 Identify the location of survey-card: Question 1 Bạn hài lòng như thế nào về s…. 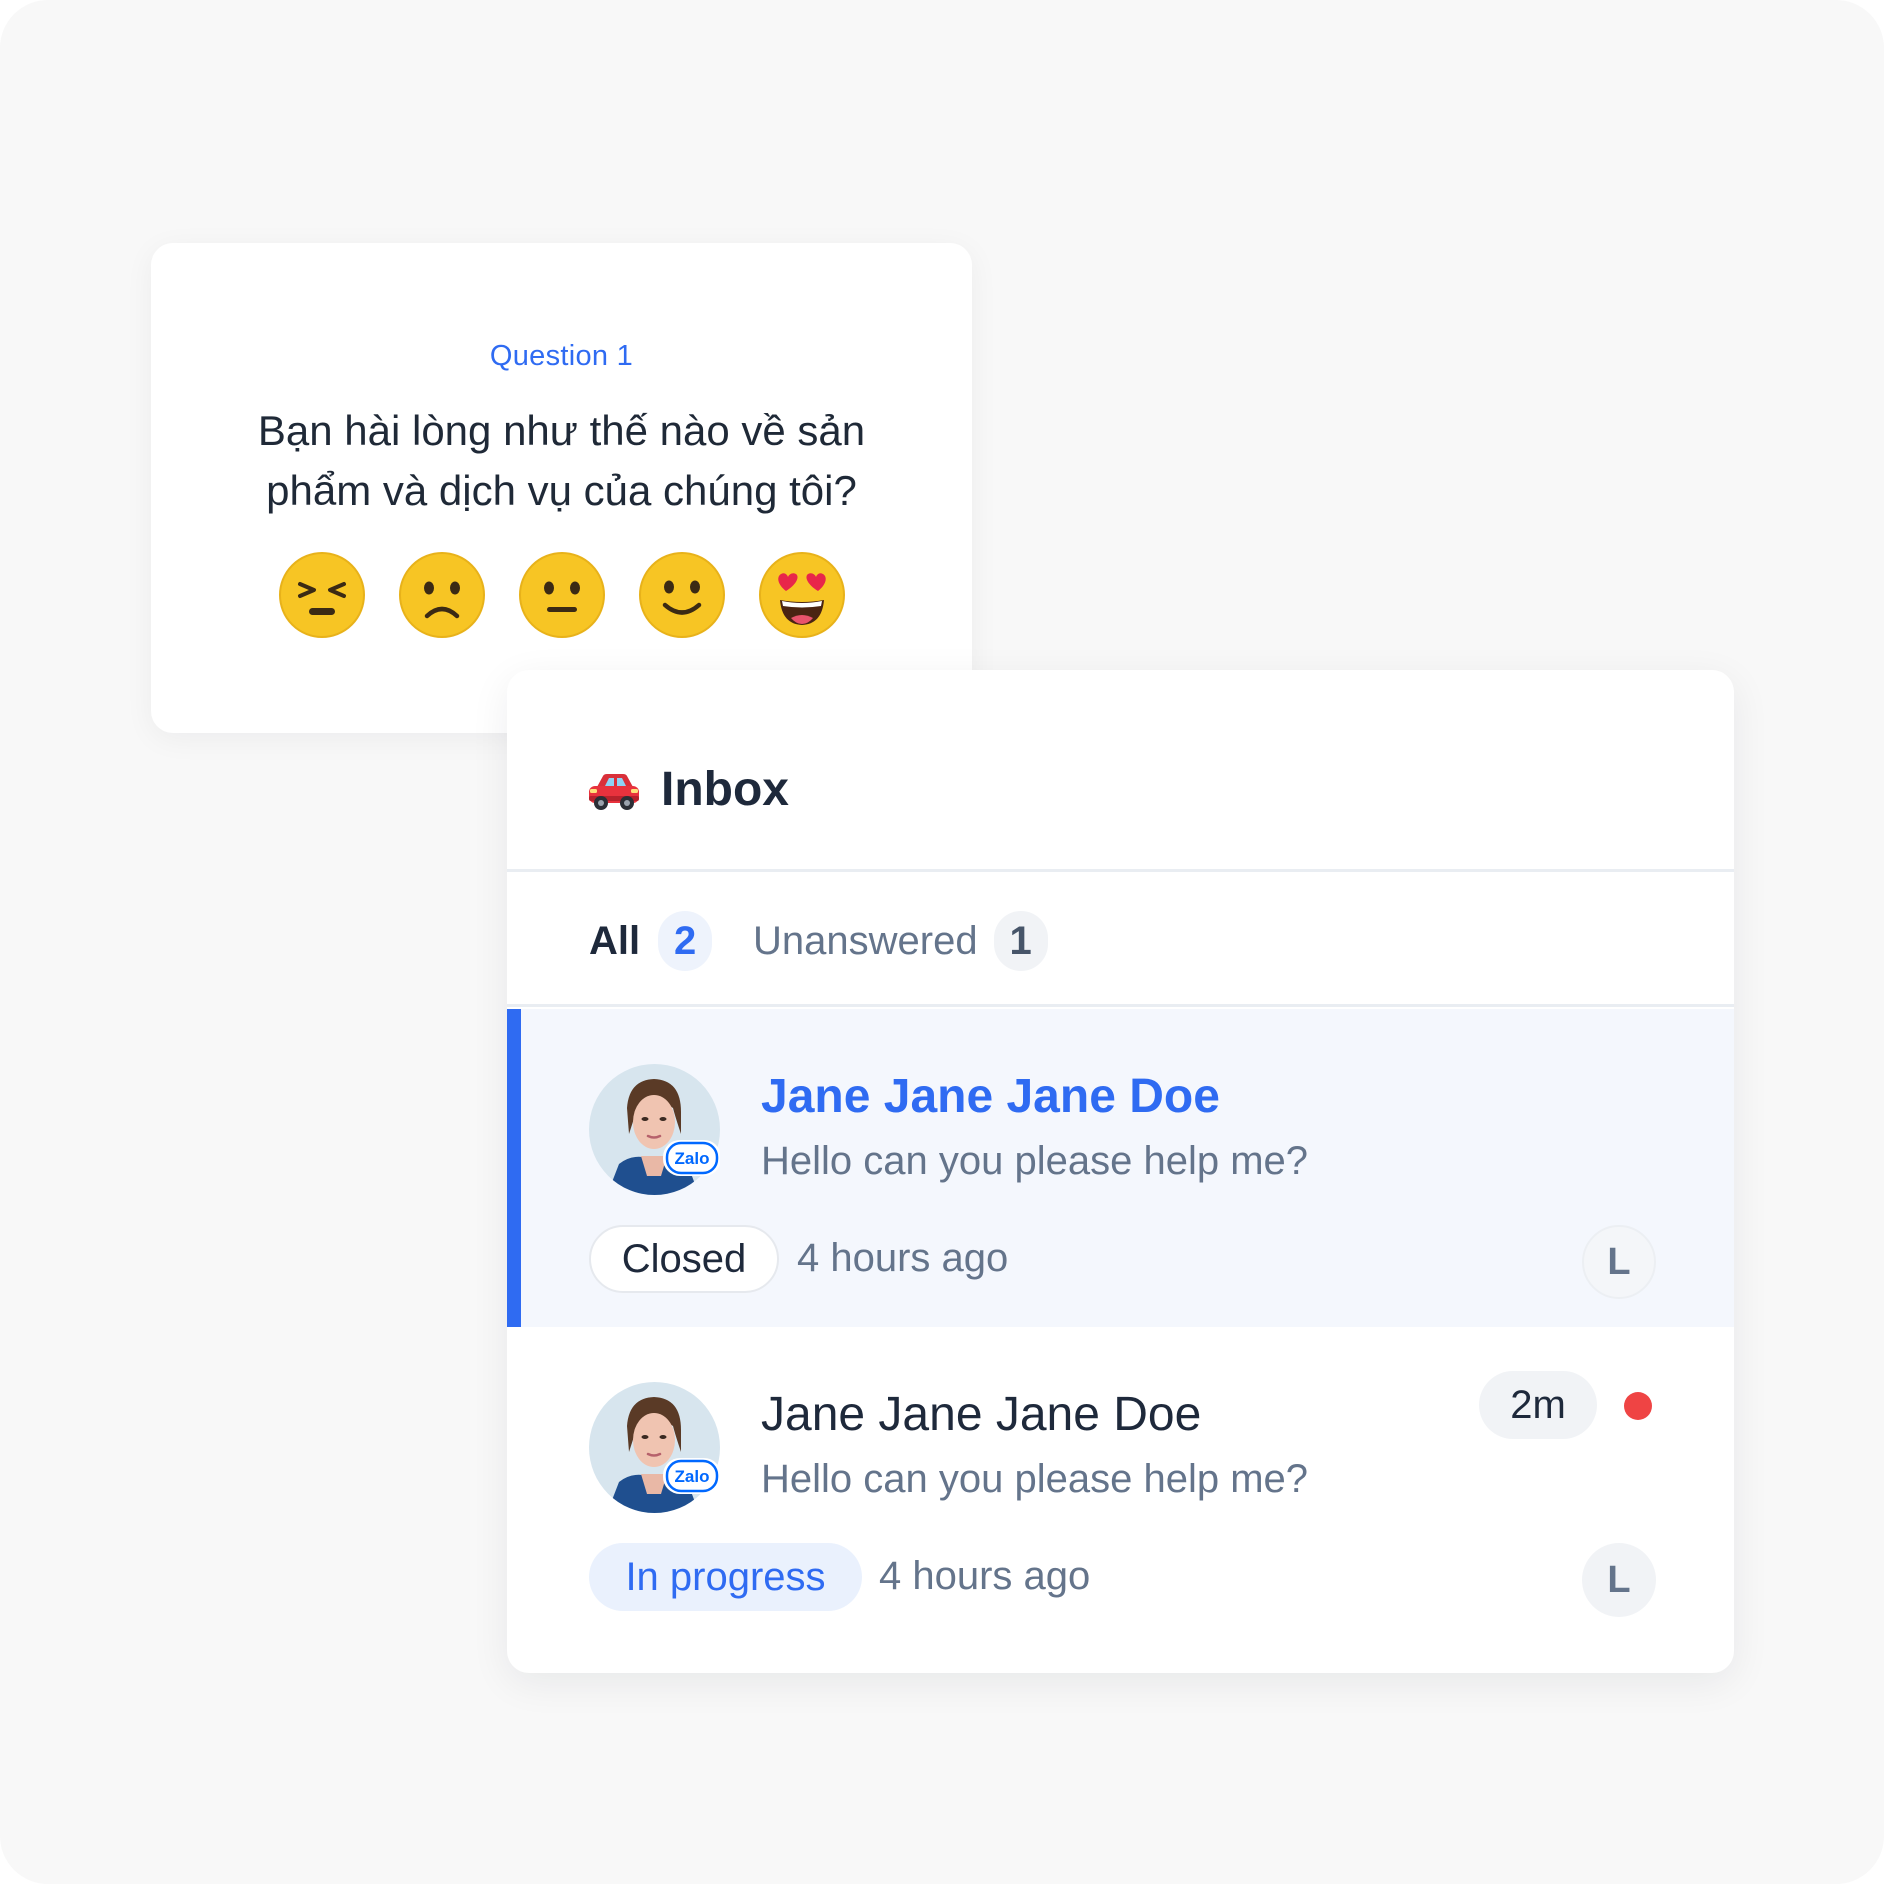
(561, 488).